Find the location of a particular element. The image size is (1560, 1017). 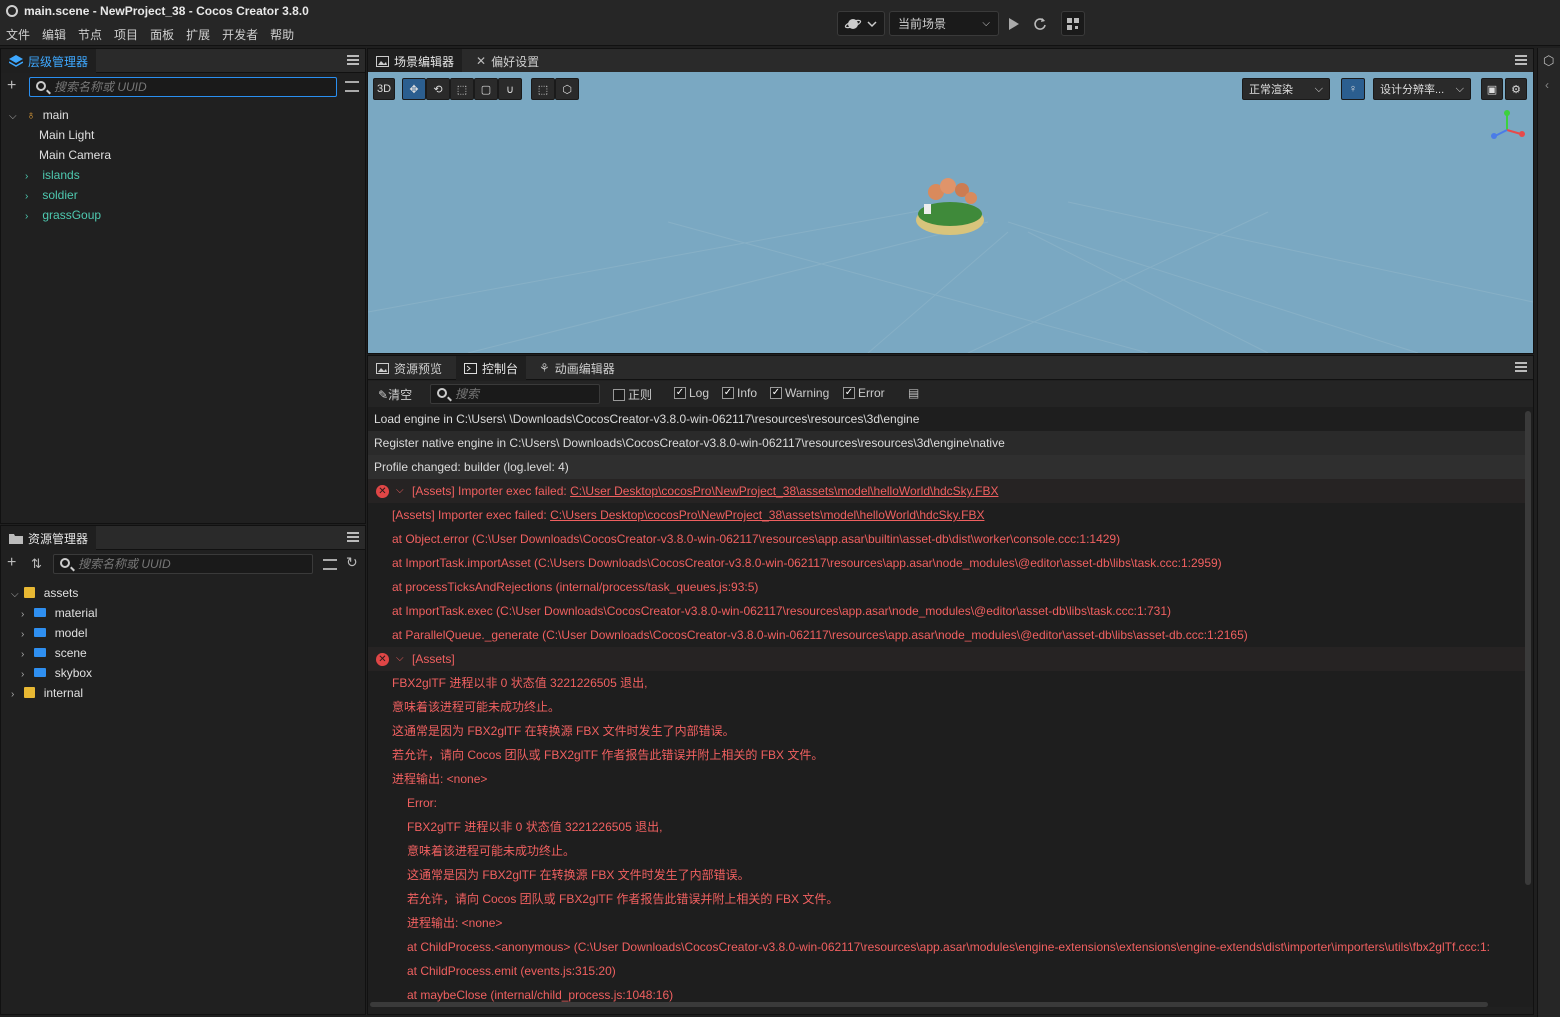

database-icon is located at coordinates (30, 693).